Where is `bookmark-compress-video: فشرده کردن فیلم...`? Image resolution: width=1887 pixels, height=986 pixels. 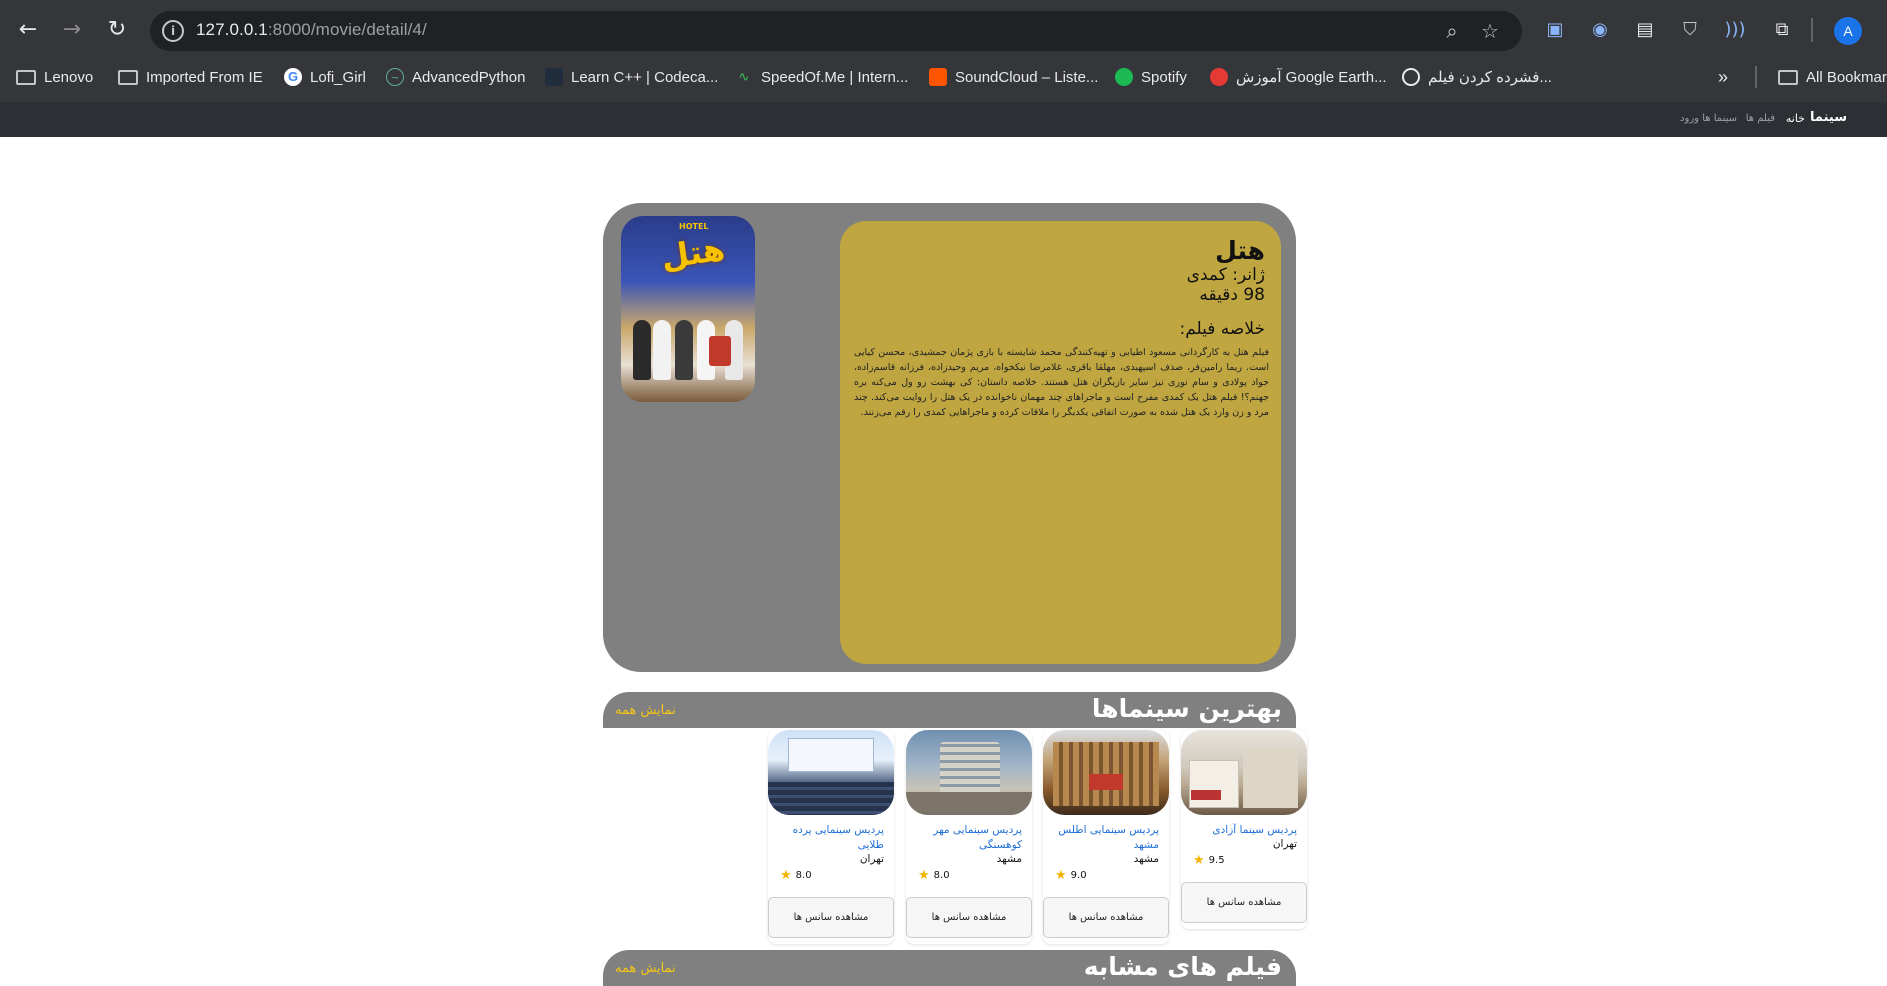
bookmark-compress-video: فشرده کردن فیلم... is located at coordinates (1477, 77).